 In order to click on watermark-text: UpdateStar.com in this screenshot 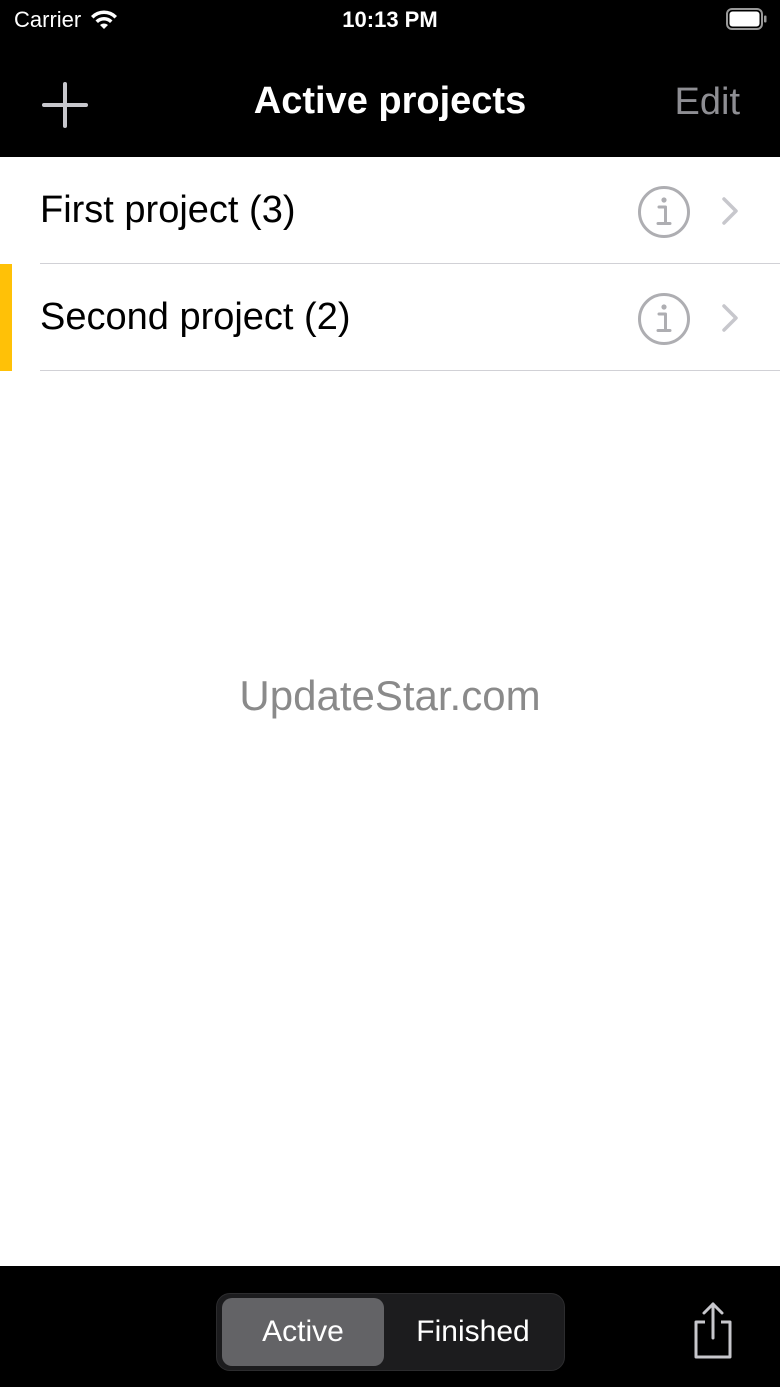, I will do `click(390, 695)`.